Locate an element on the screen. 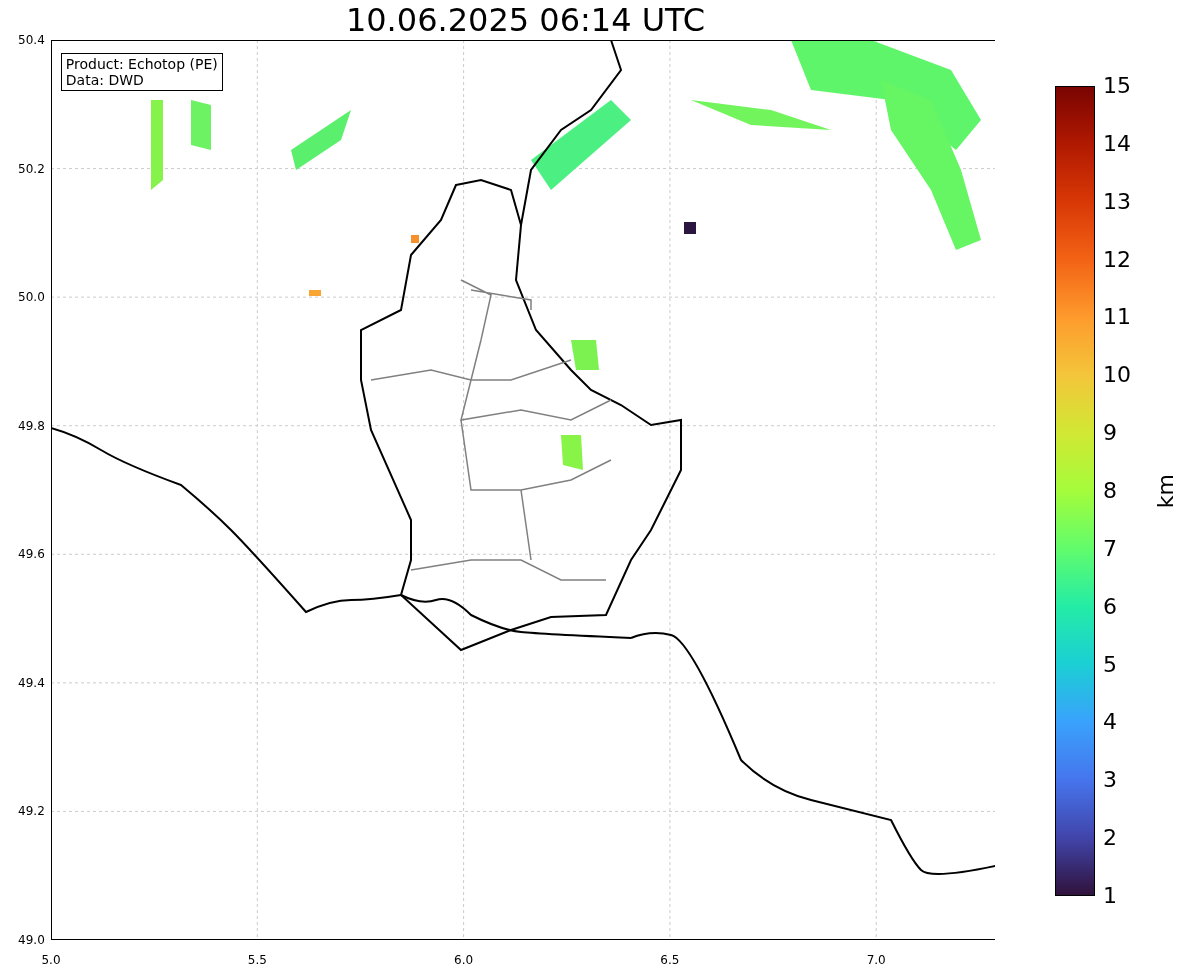  legend-text: Product: Echotop (PE) is located at coordinates (141, 64).